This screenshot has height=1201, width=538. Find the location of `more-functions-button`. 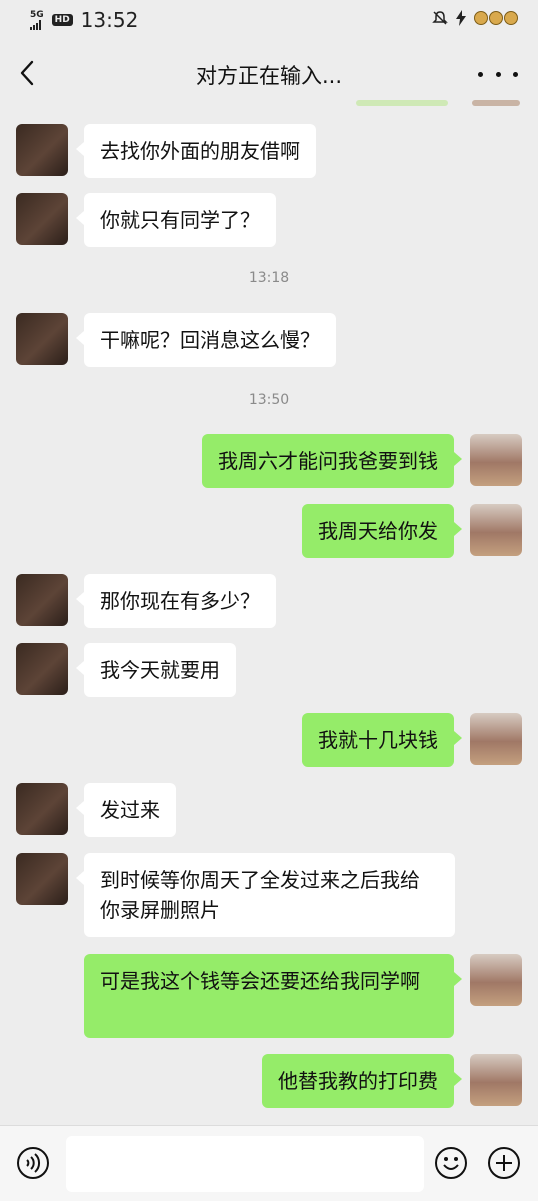

more-functions-button is located at coordinates (504, 1163).